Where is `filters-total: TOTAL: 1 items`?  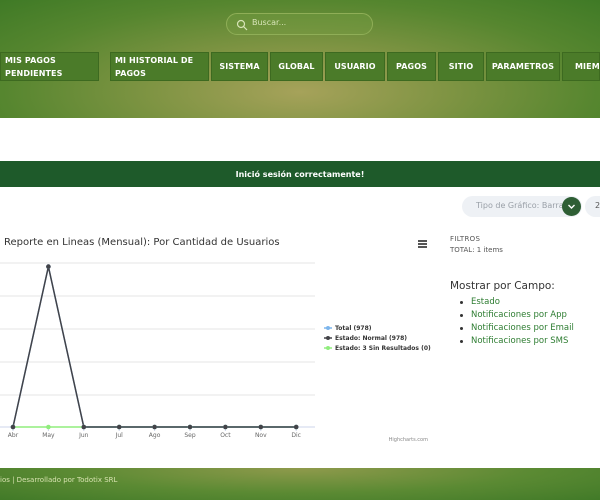
filters-total: TOTAL: 1 items is located at coordinates (476, 250).